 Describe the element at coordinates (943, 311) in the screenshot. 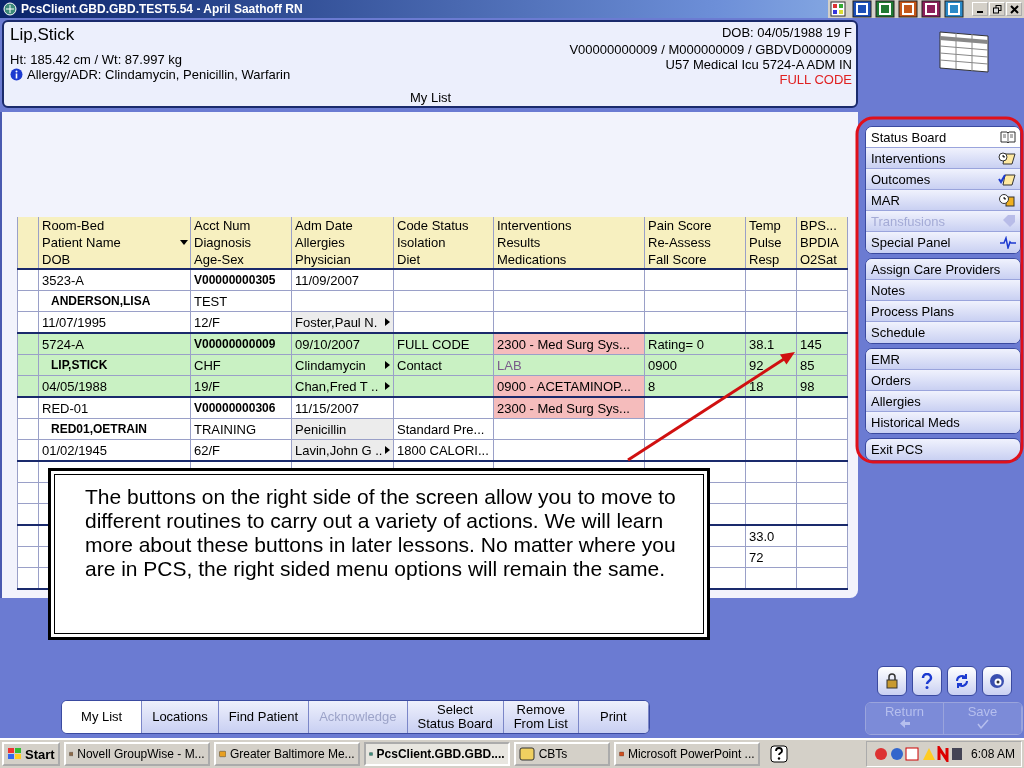

I see `menu-item: Process Plans` at that location.